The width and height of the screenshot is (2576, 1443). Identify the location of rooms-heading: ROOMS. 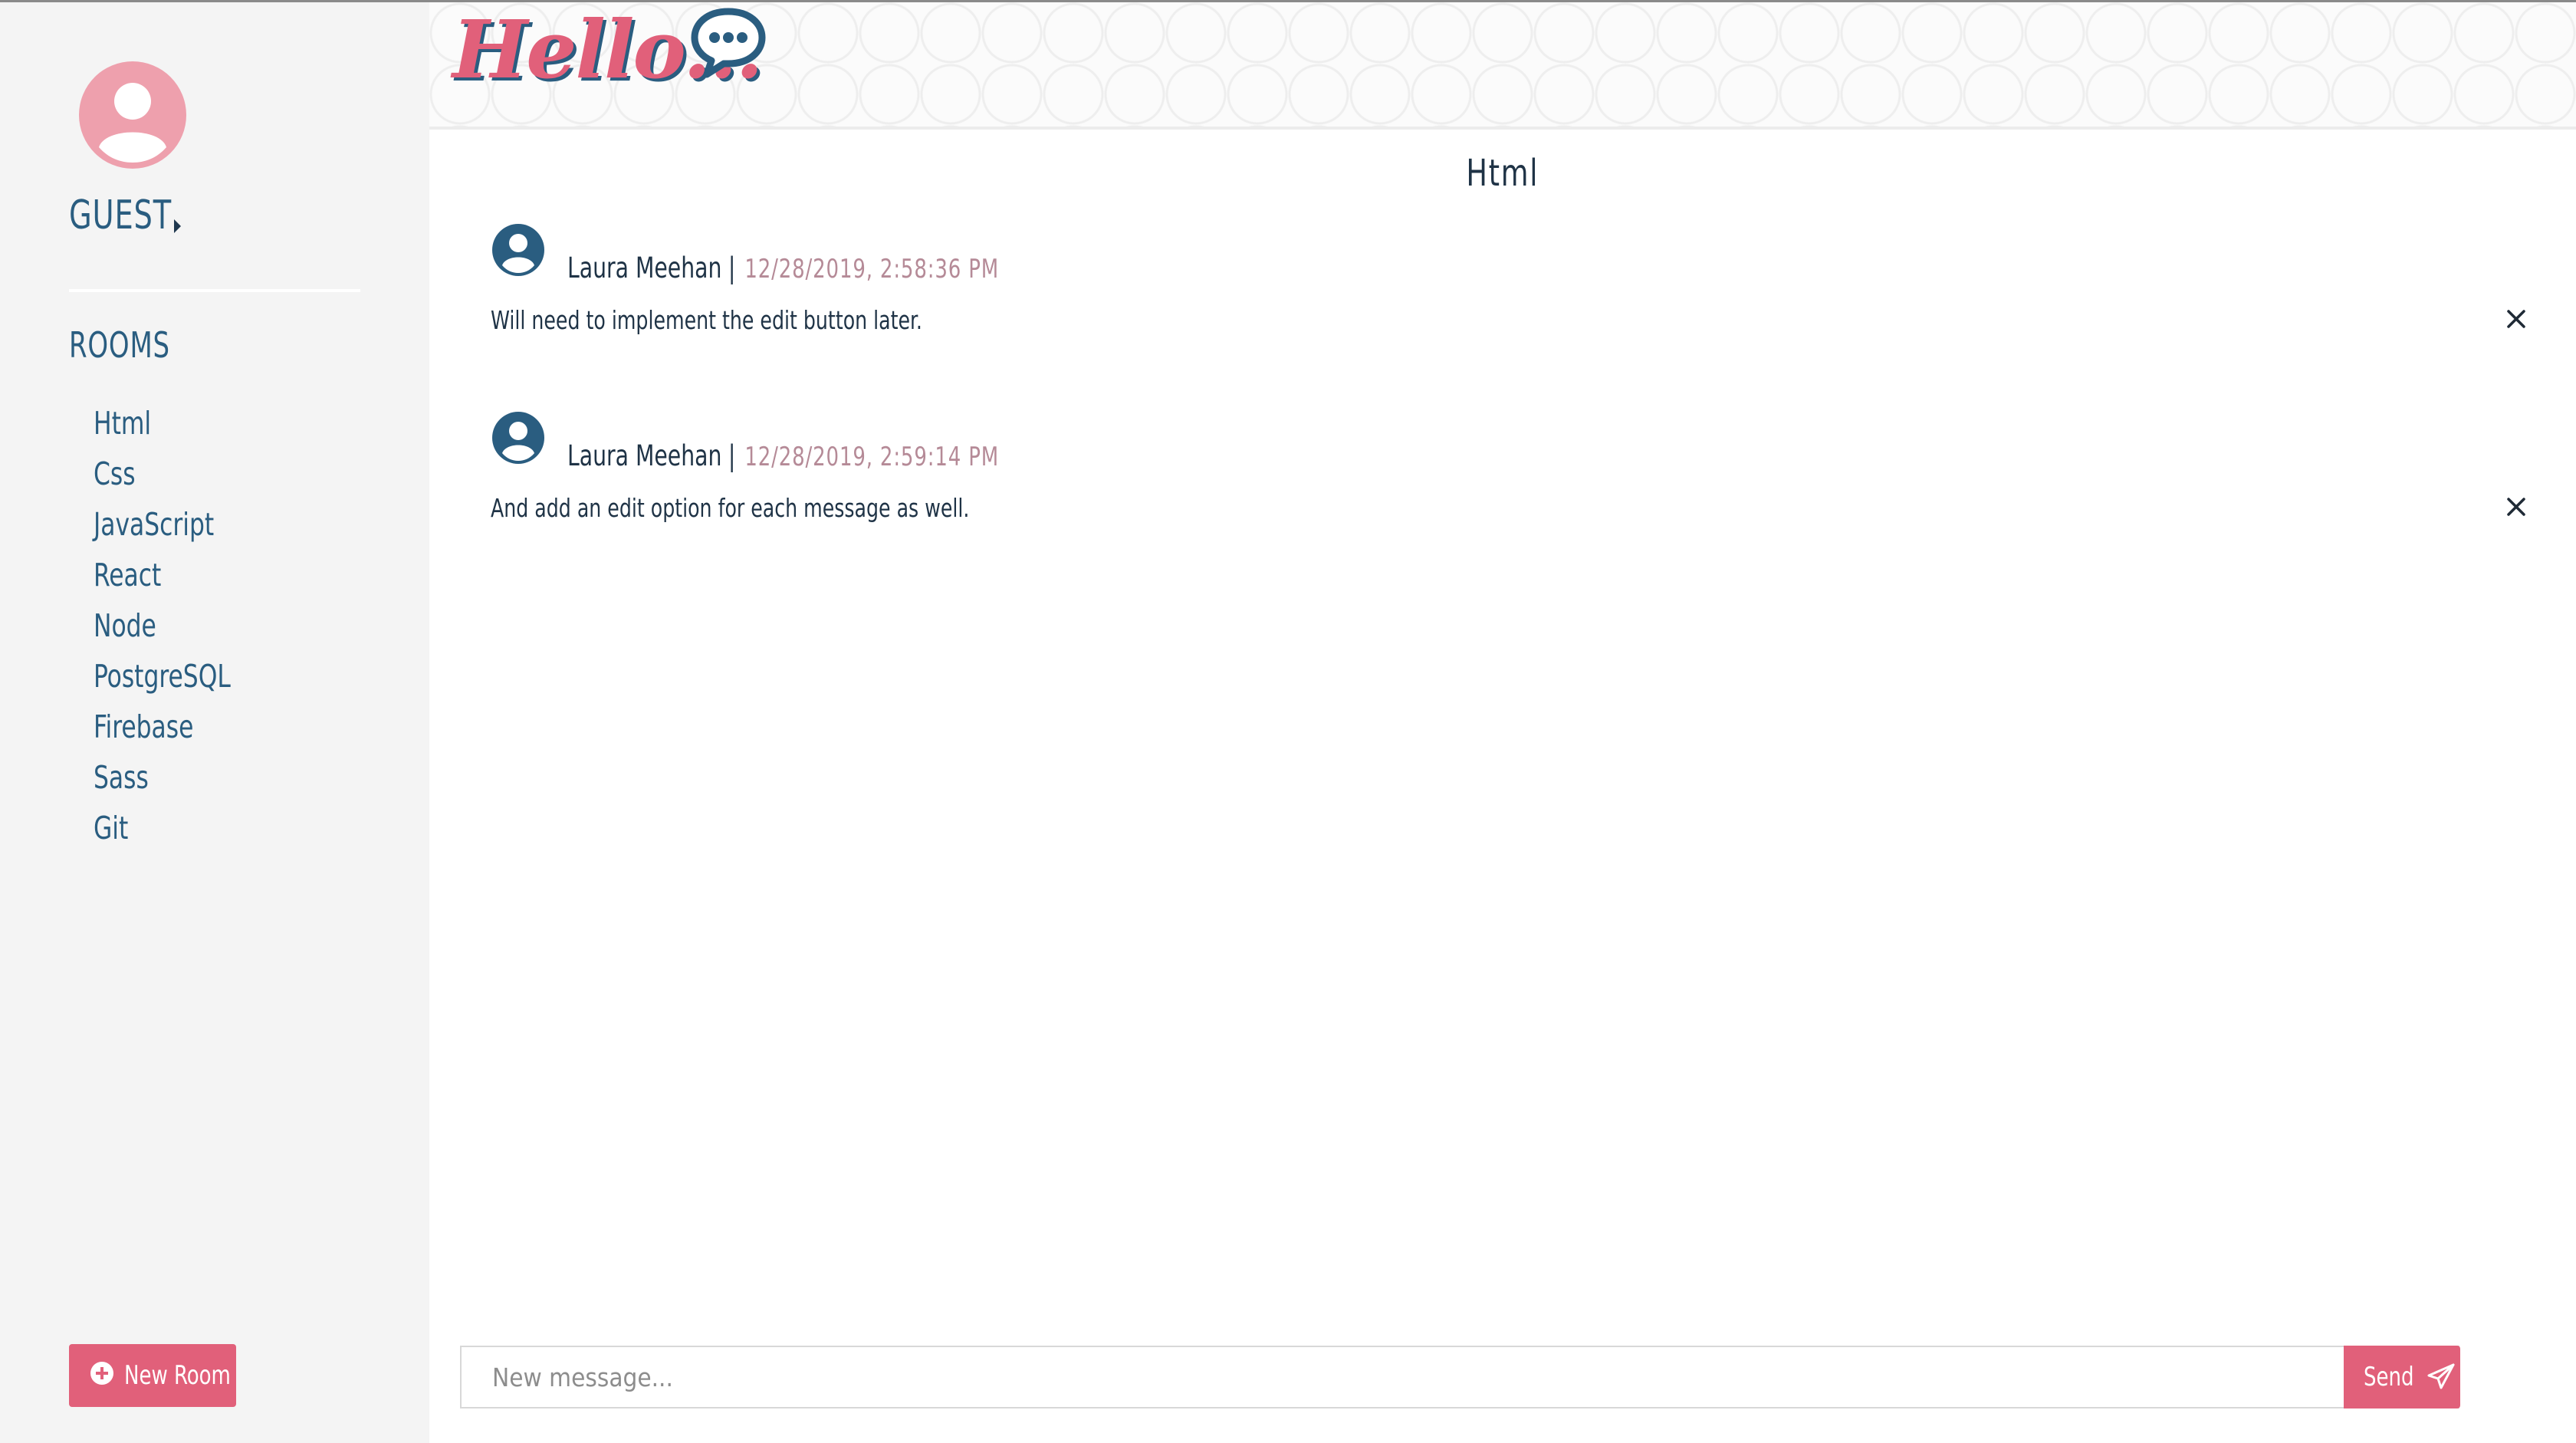
(120, 345).